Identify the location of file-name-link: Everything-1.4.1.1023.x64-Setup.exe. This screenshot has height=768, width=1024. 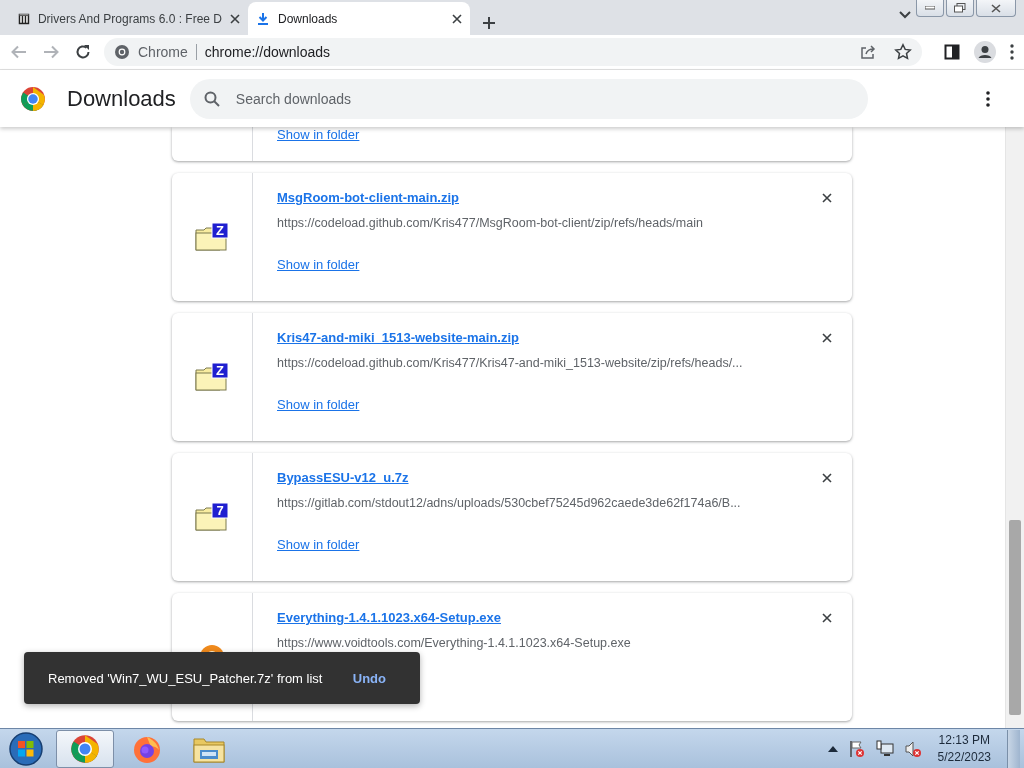
(389, 617).